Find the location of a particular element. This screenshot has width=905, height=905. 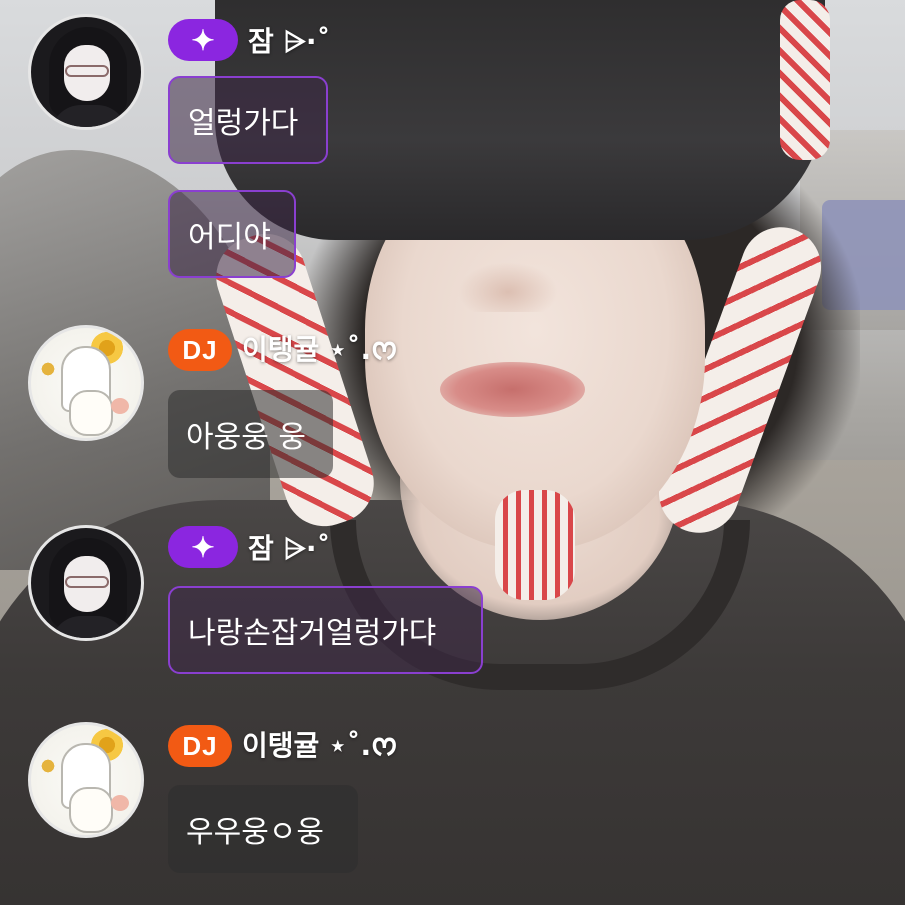

chat-message-bubble: 우우웅ㅇ웅 is located at coordinates (263, 829).